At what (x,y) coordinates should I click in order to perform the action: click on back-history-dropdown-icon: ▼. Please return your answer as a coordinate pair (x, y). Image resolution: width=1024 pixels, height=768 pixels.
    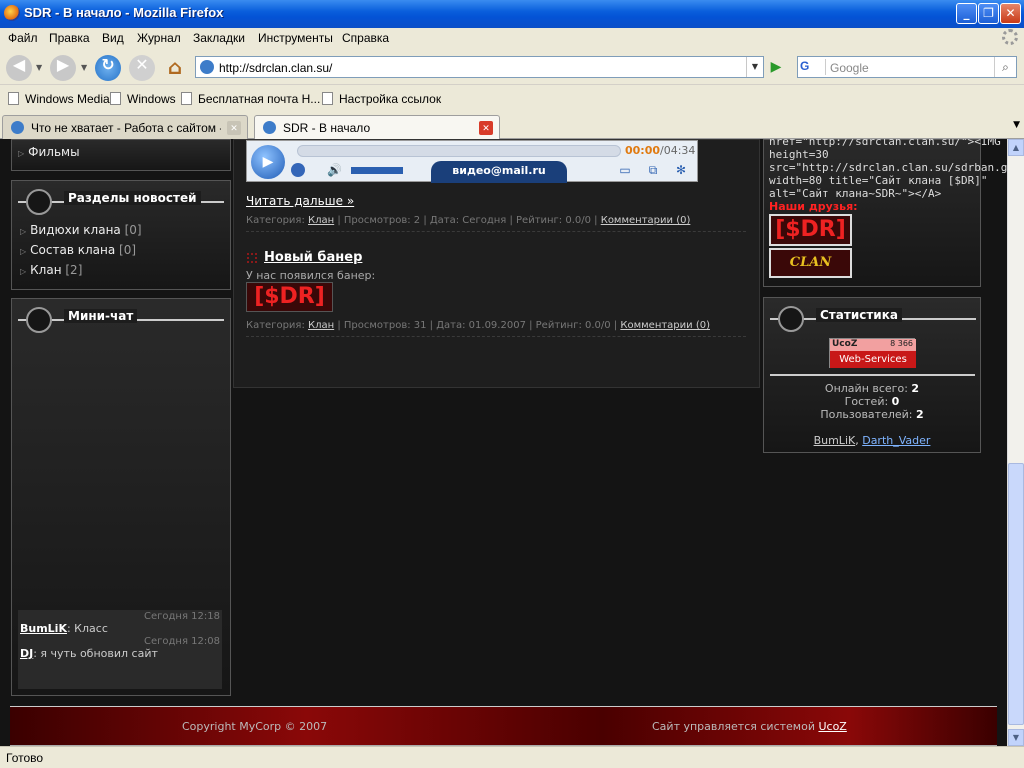
    Looking at the image, I should click on (39, 67).